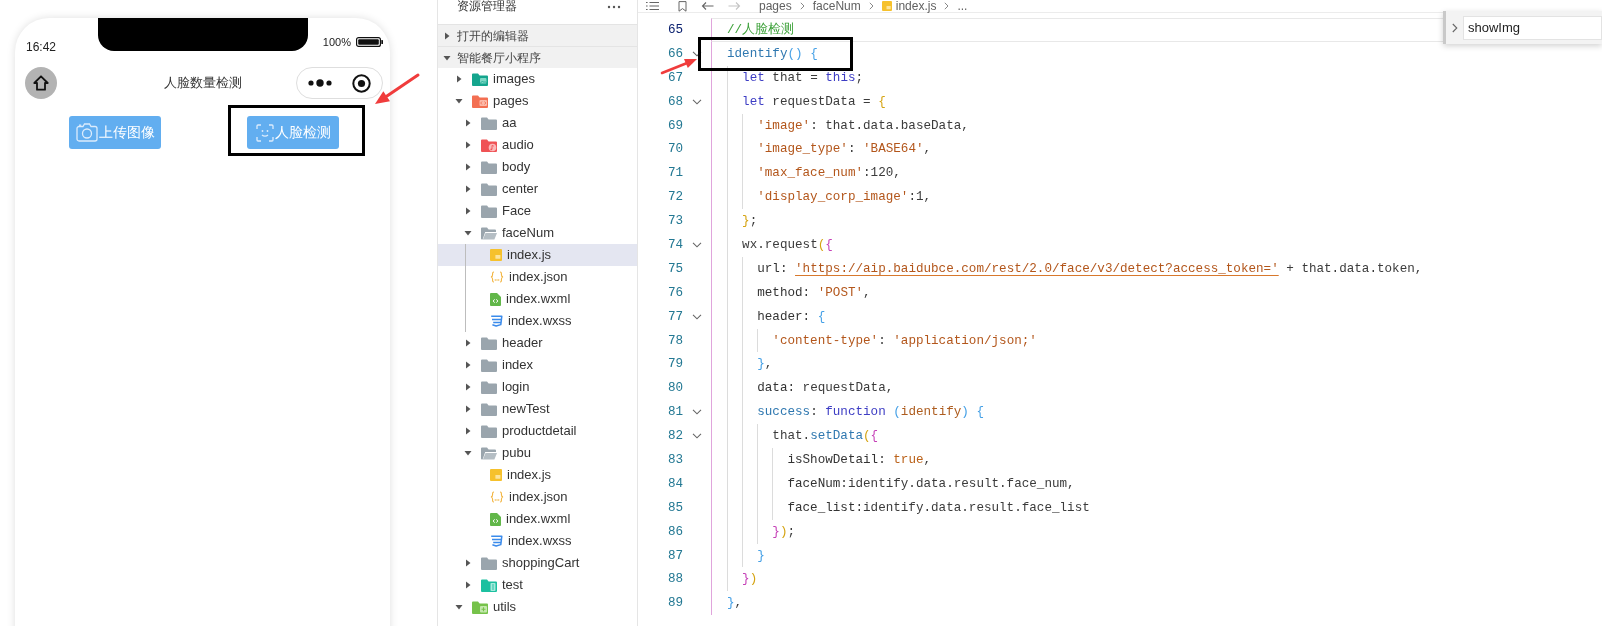 The width and height of the screenshot is (1602, 626). I want to click on line-number: 77, so click(674, 316).